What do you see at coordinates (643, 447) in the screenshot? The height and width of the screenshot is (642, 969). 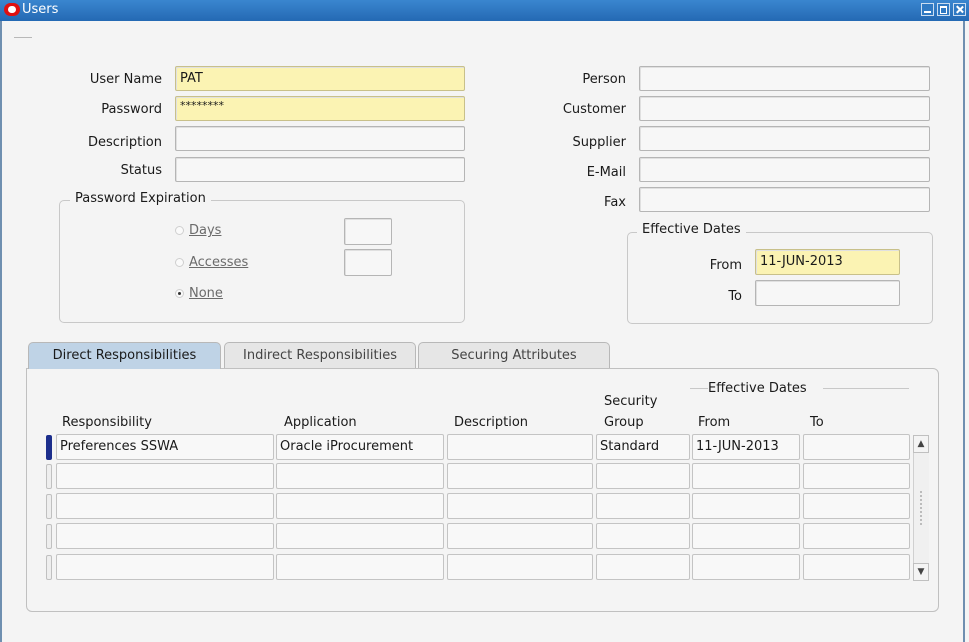 I see `security-group-cell: Standard` at bounding box center [643, 447].